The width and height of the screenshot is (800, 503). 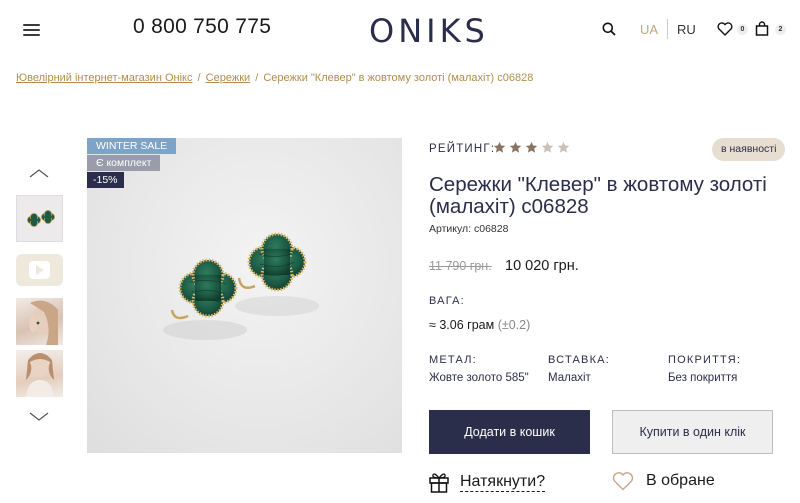 What do you see at coordinates (542, 266) in the screenshot?
I see `current-price: 10 020 грн.` at bounding box center [542, 266].